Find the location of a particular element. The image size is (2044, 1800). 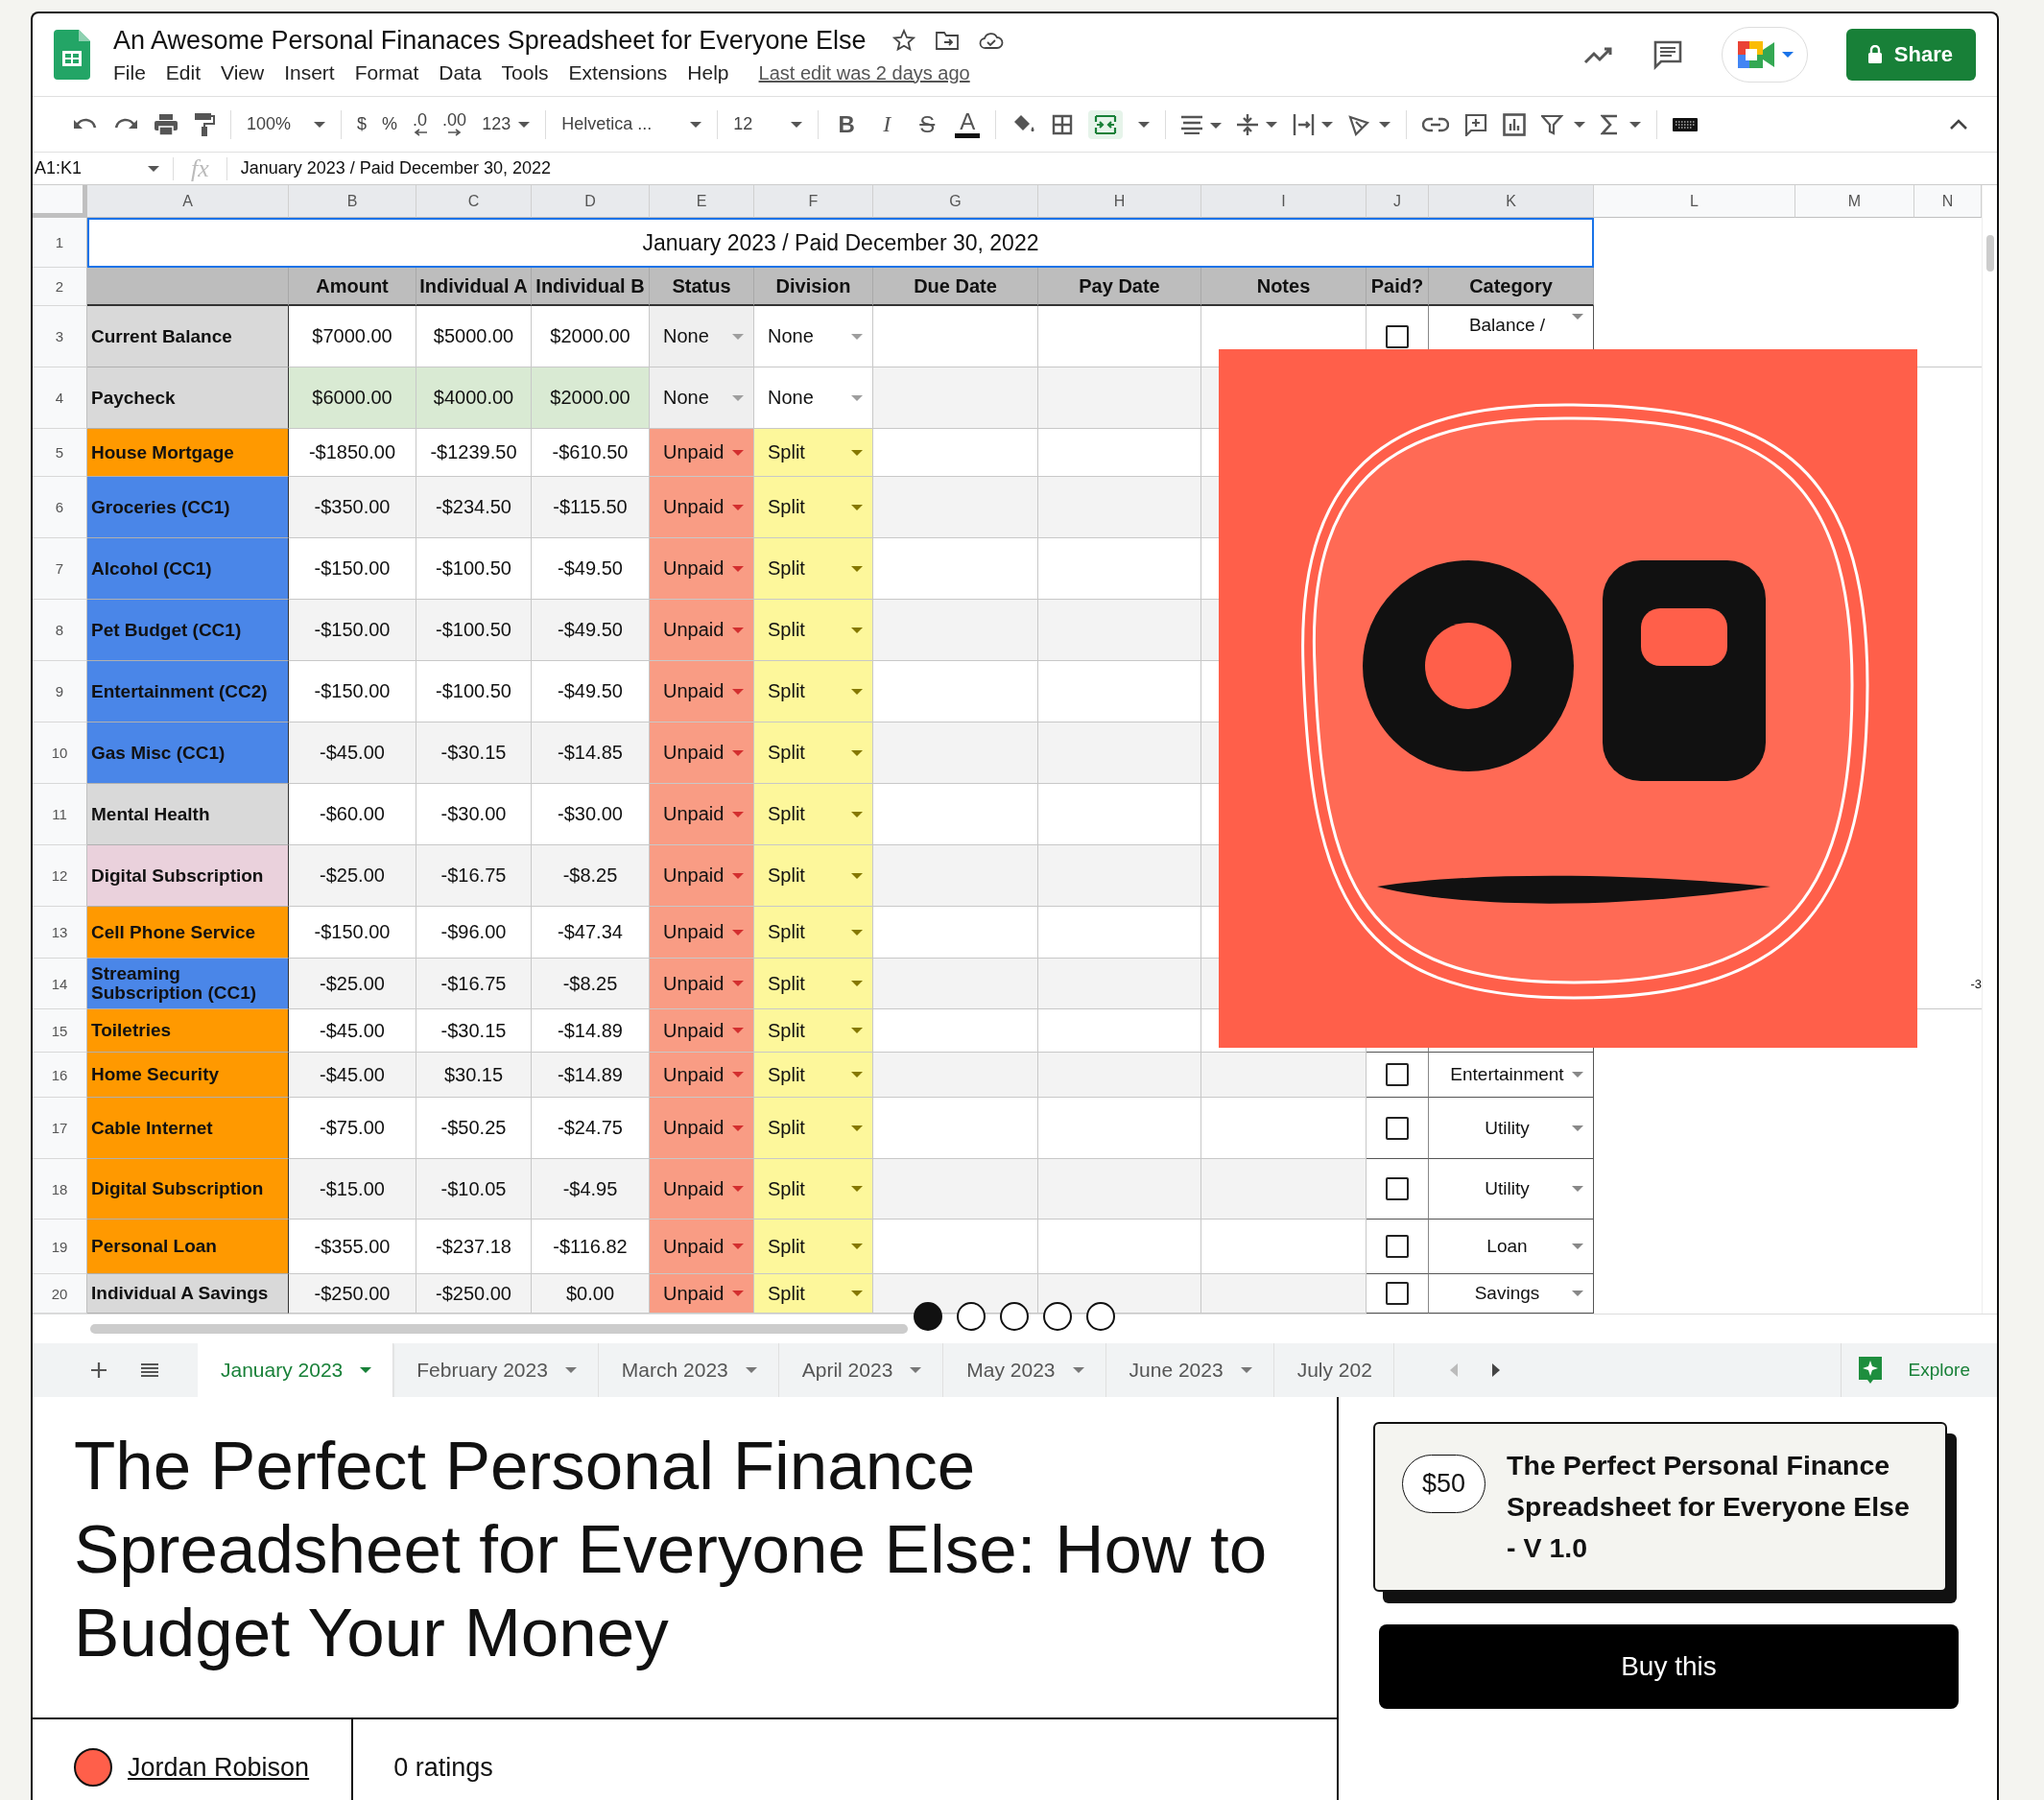

increase-decimal-button: .00 is located at coordinates (454, 124).